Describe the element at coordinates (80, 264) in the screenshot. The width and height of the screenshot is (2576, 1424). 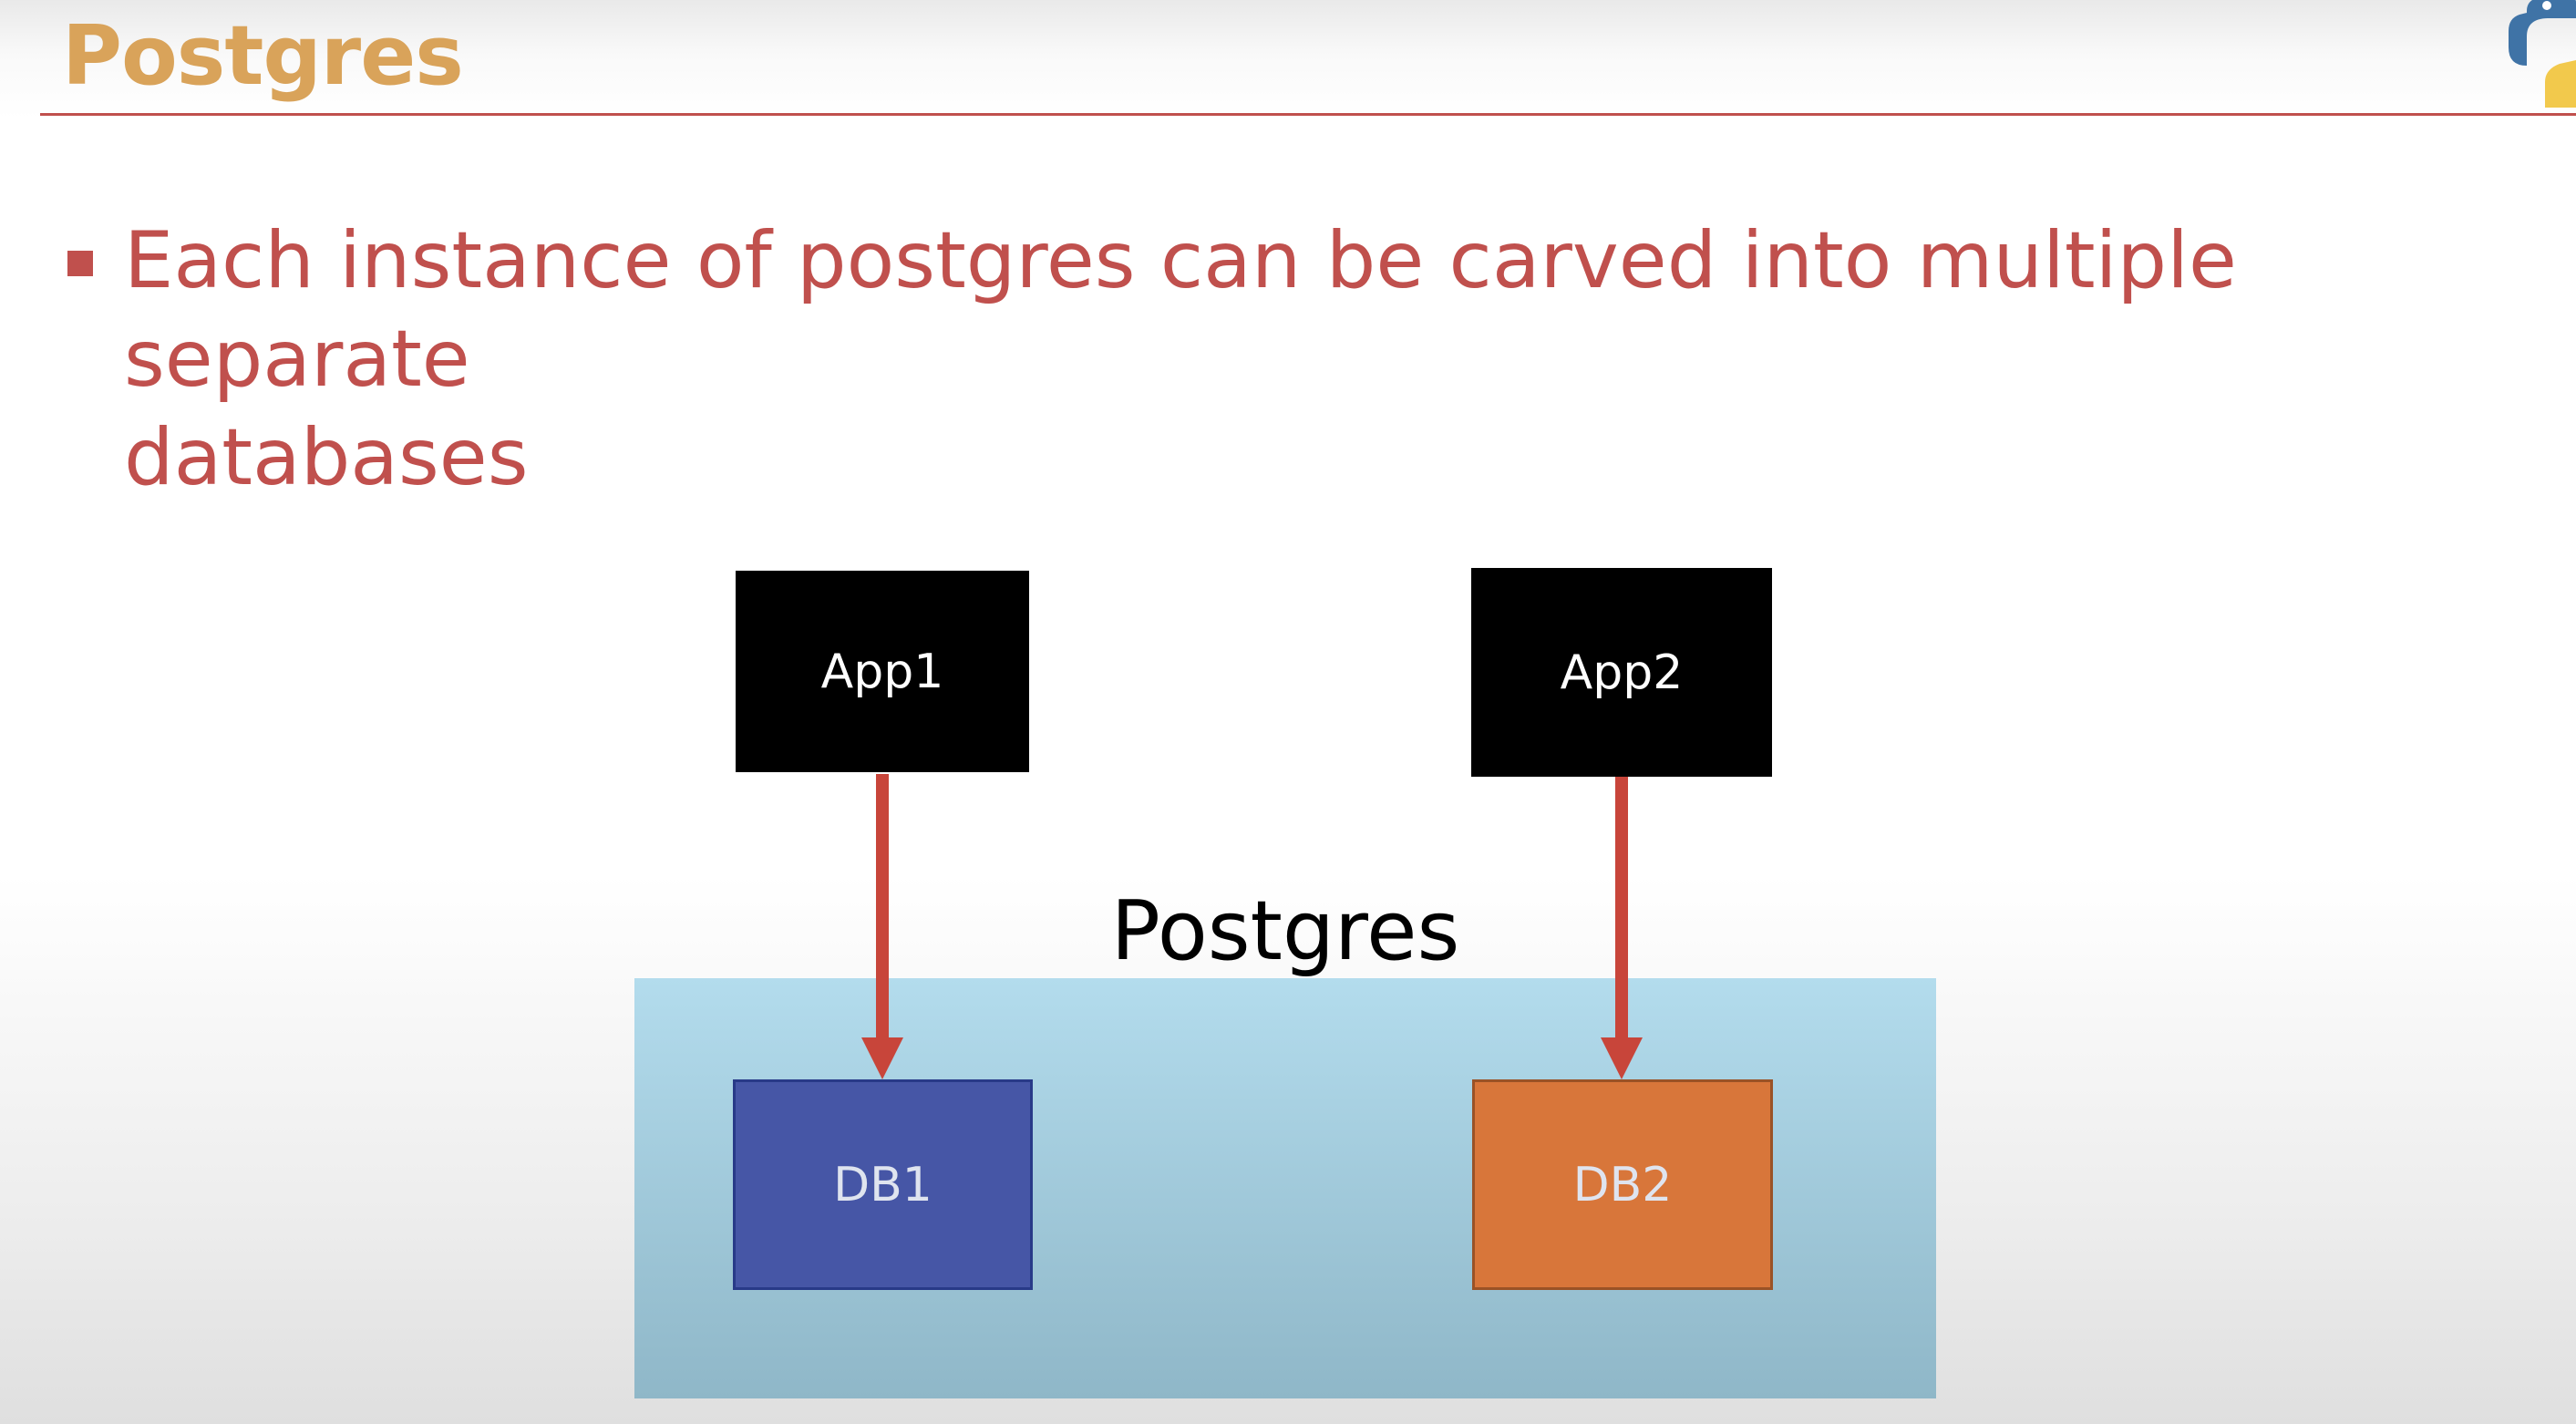
I see `square-bullet-icon` at that location.